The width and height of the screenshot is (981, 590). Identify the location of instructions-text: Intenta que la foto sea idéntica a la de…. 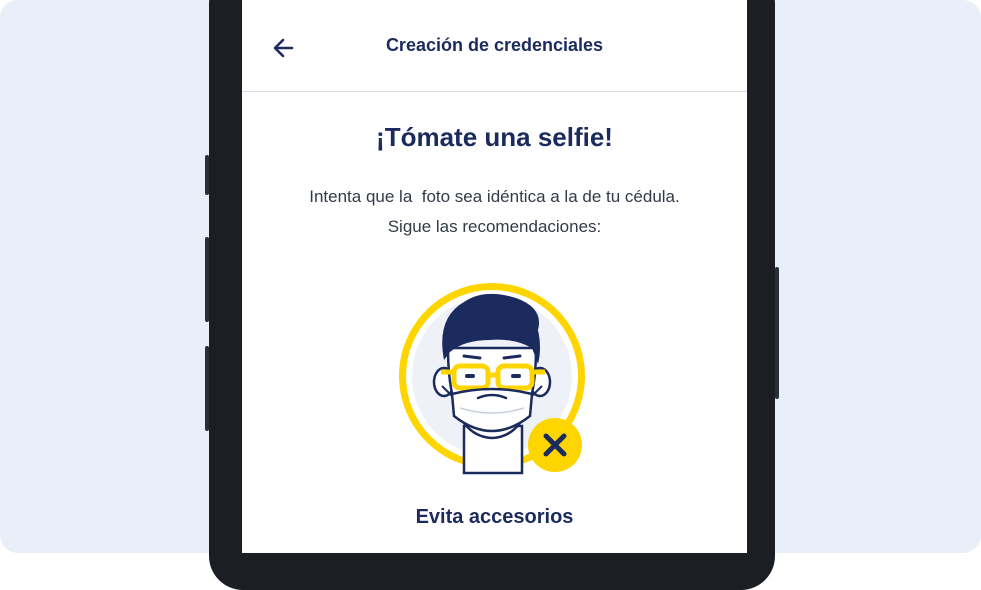
(494, 212).